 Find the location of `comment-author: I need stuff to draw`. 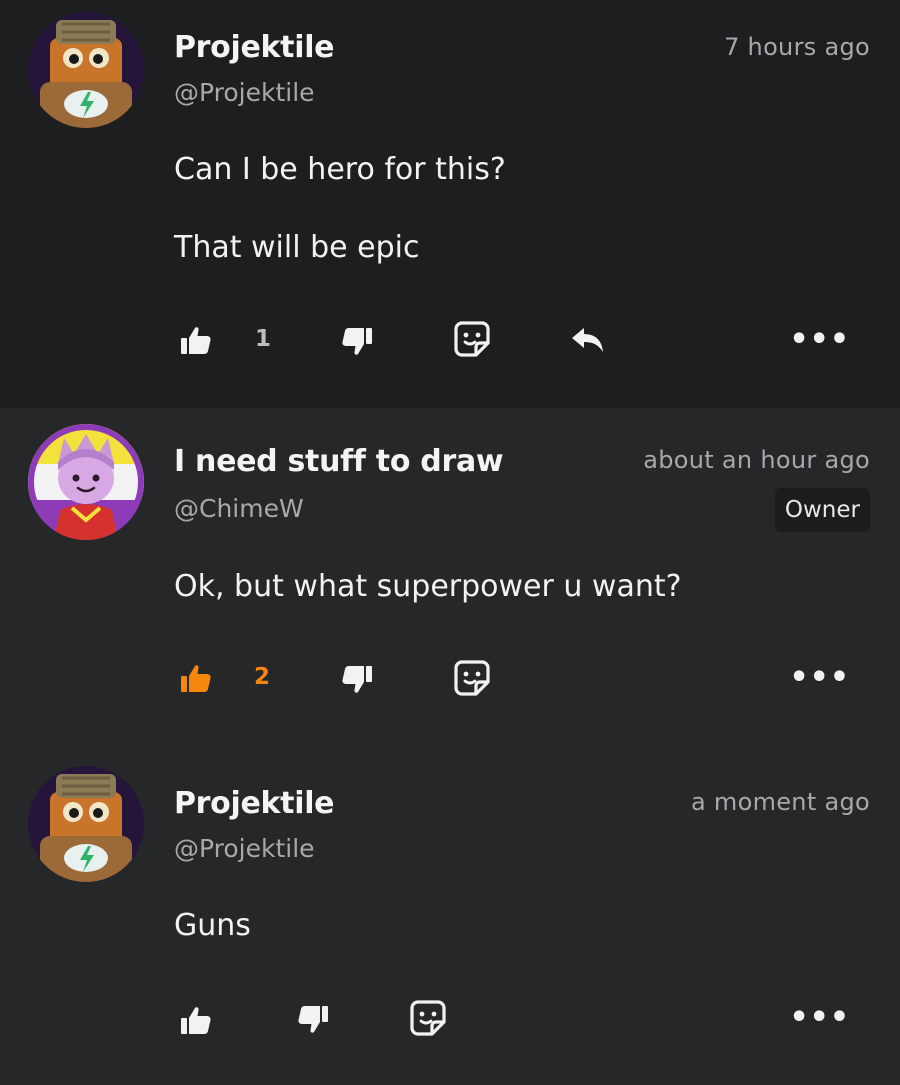

comment-author: I need stuff to draw is located at coordinates (339, 461).